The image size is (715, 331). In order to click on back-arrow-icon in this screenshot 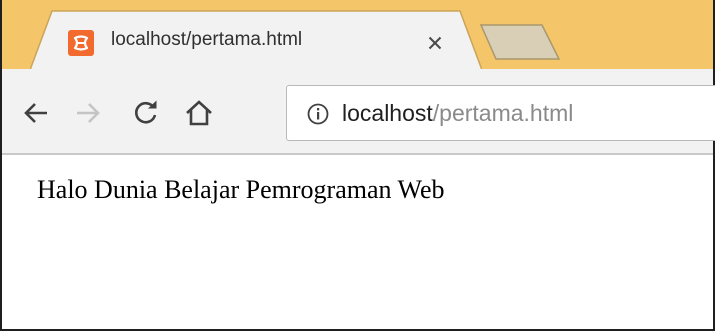, I will do `click(36, 113)`.